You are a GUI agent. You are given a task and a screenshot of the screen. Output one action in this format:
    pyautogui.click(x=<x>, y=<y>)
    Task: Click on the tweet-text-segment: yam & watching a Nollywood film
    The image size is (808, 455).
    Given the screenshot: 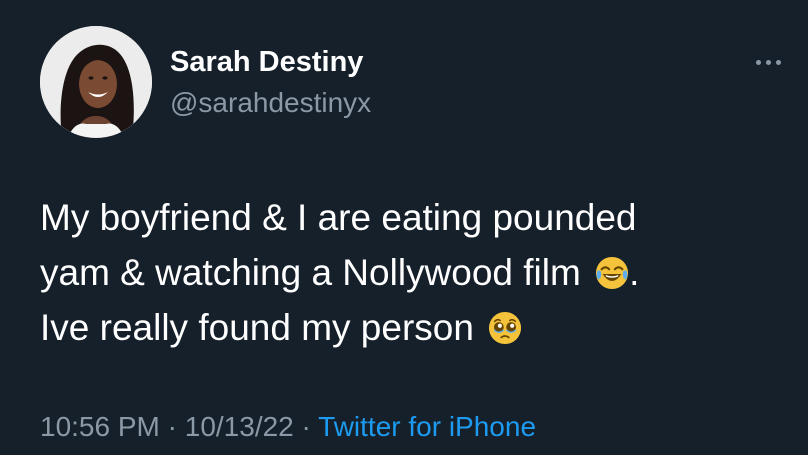 What is the action you would take?
    pyautogui.click(x=310, y=272)
    